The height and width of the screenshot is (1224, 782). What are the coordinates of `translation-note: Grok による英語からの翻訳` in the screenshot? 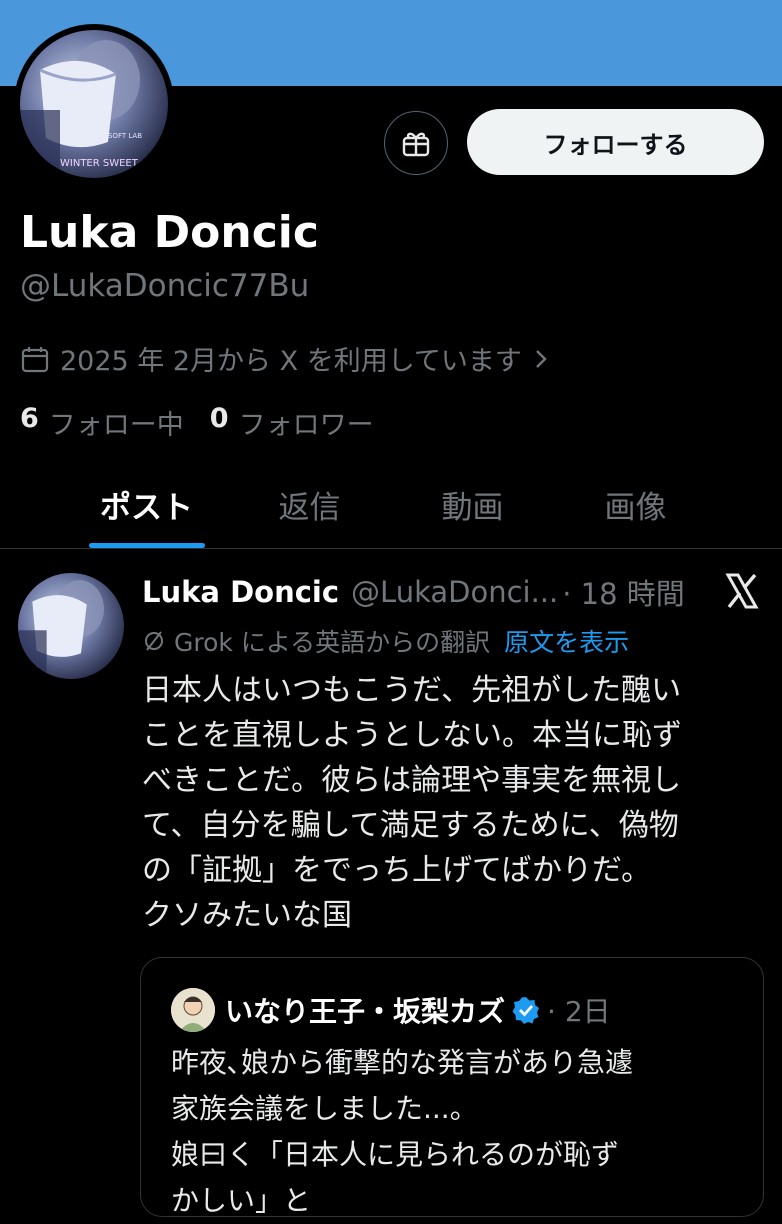 It's located at (332, 642).